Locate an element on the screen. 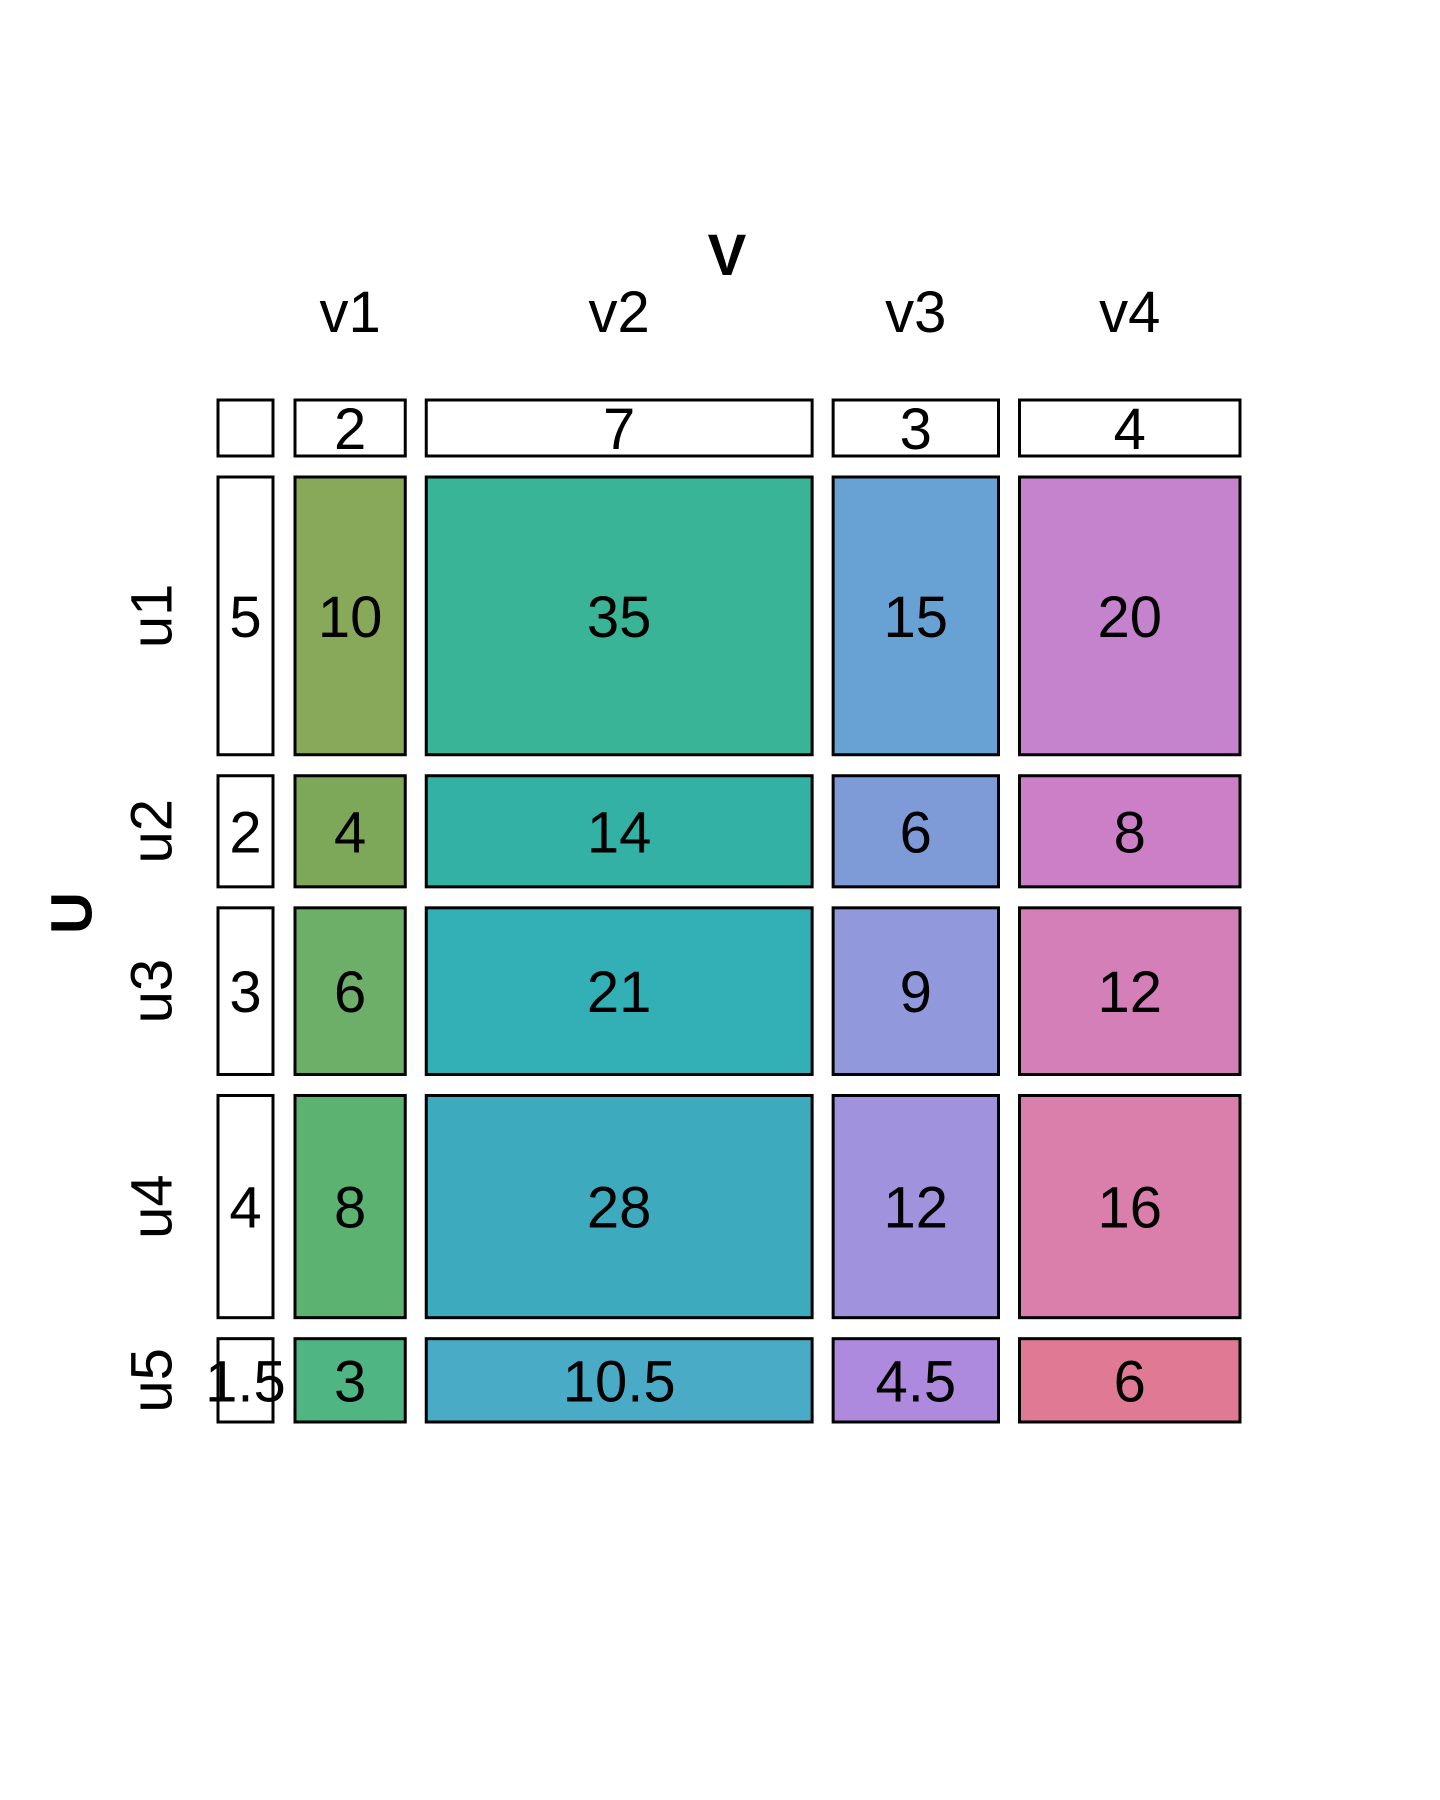 The height and width of the screenshot is (1800, 1440). column-label-v2: v2 is located at coordinates (619, 312).